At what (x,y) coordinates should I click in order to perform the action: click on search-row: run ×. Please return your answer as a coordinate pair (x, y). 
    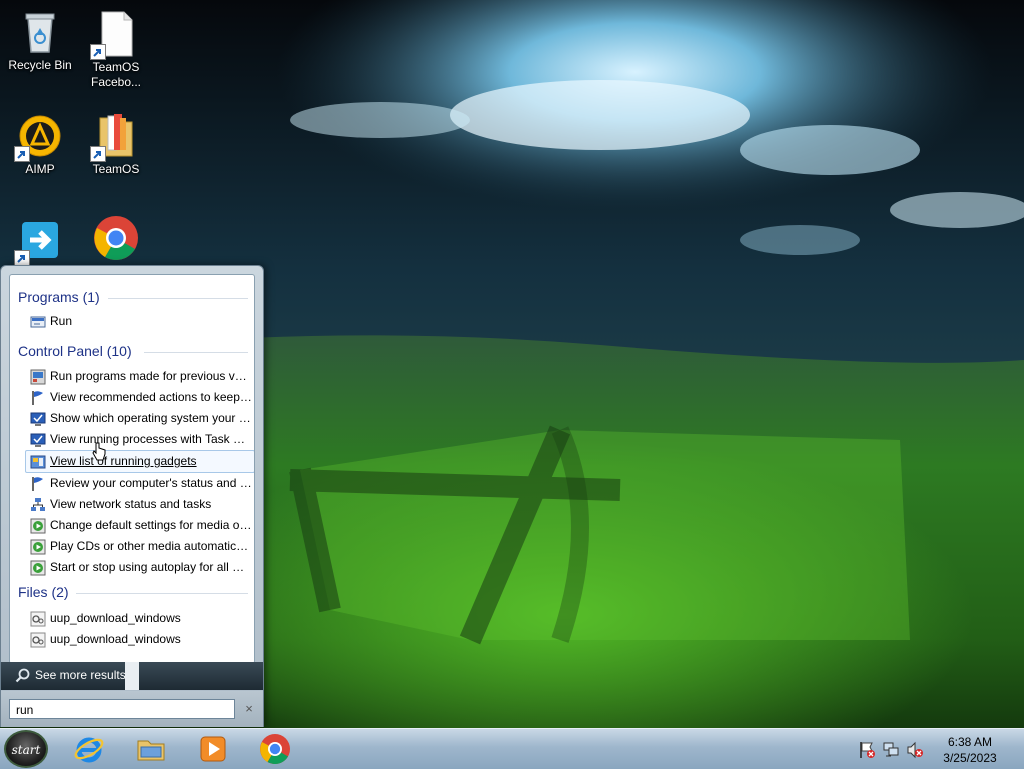
    Looking at the image, I should click on (132, 709).